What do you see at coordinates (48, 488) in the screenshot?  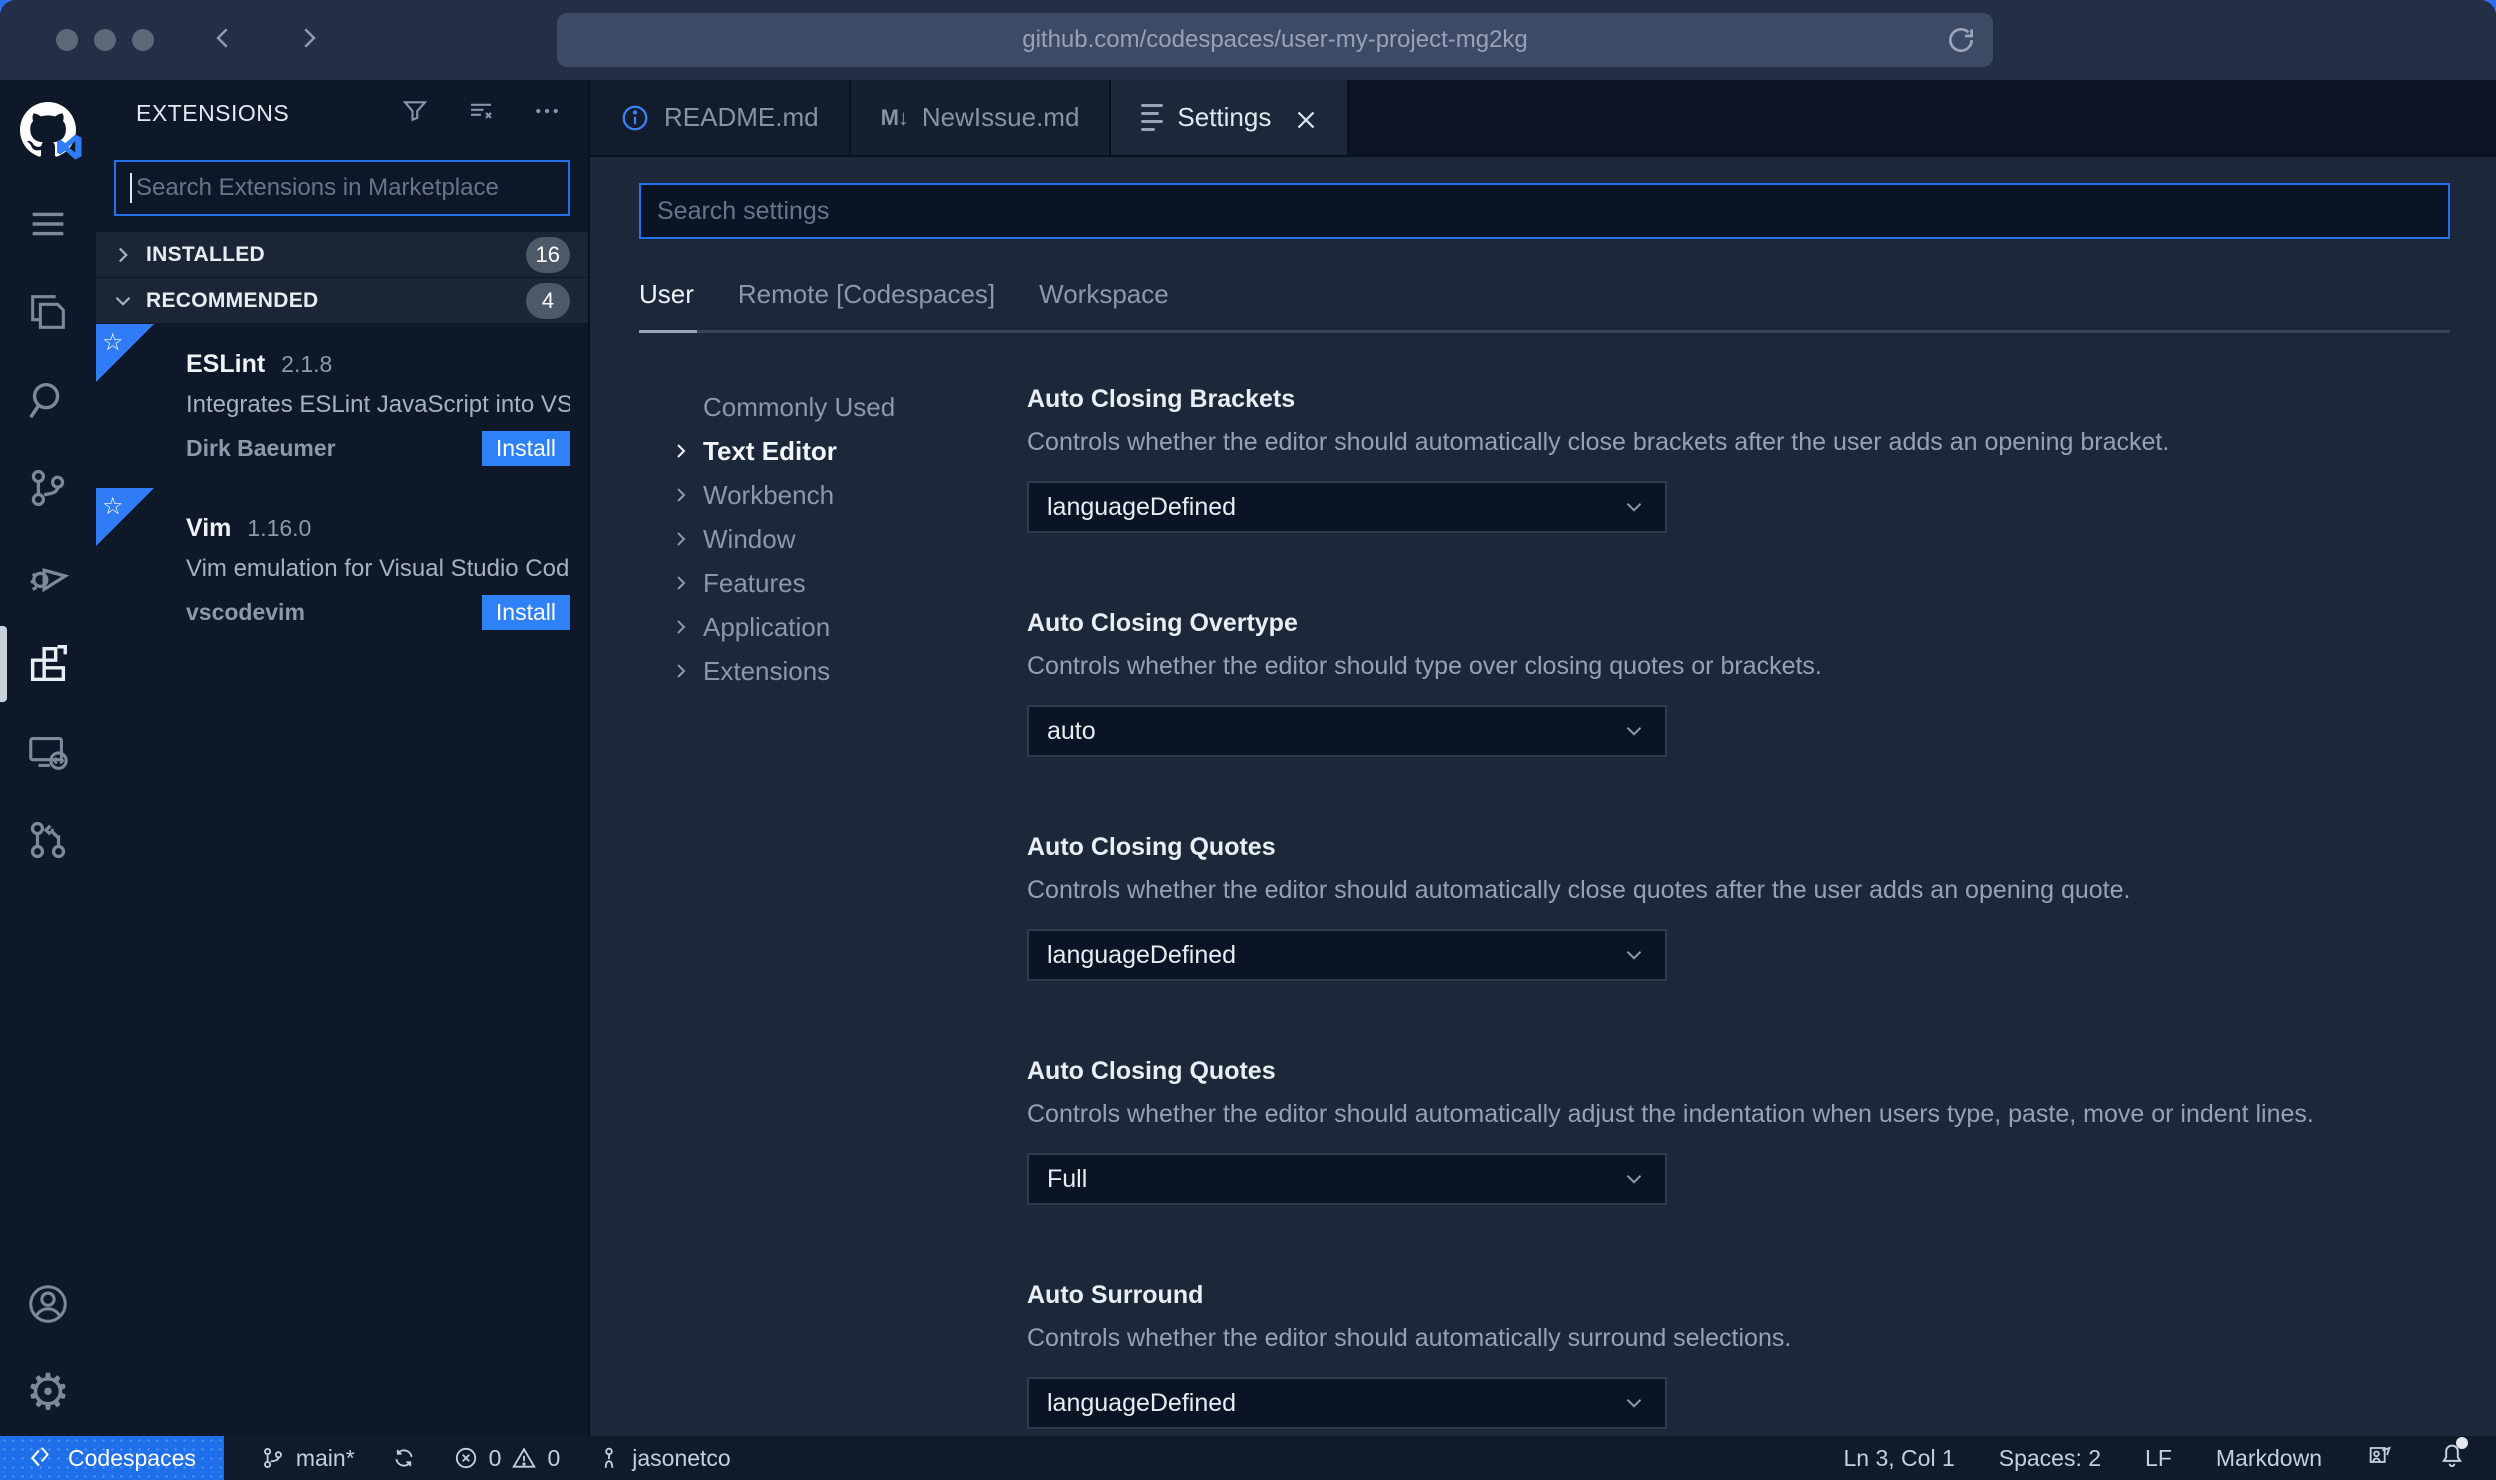 I see `source-control-icon` at bounding box center [48, 488].